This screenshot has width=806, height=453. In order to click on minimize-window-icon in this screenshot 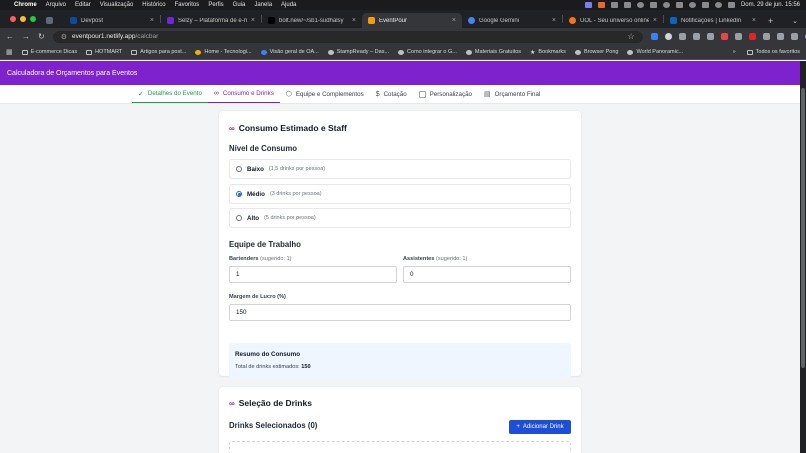, I will do `click(23, 19)`.